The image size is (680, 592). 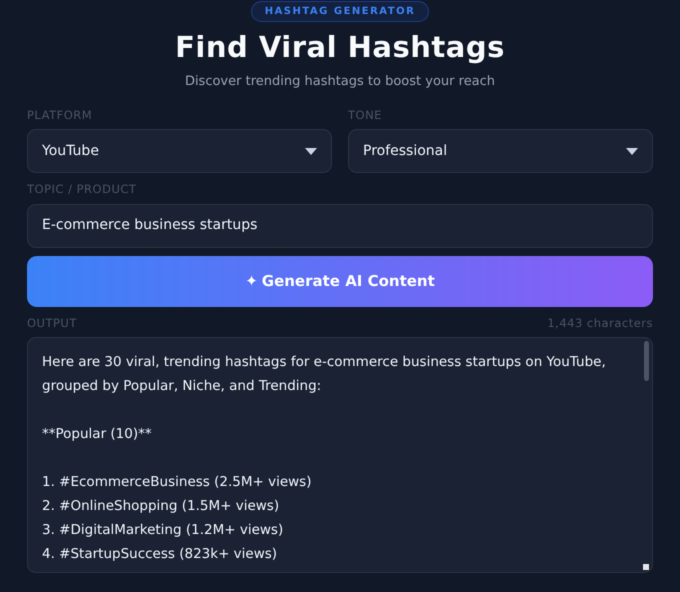 What do you see at coordinates (646, 567) in the screenshot?
I see `resize-handle` at bounding box center [646, 567].